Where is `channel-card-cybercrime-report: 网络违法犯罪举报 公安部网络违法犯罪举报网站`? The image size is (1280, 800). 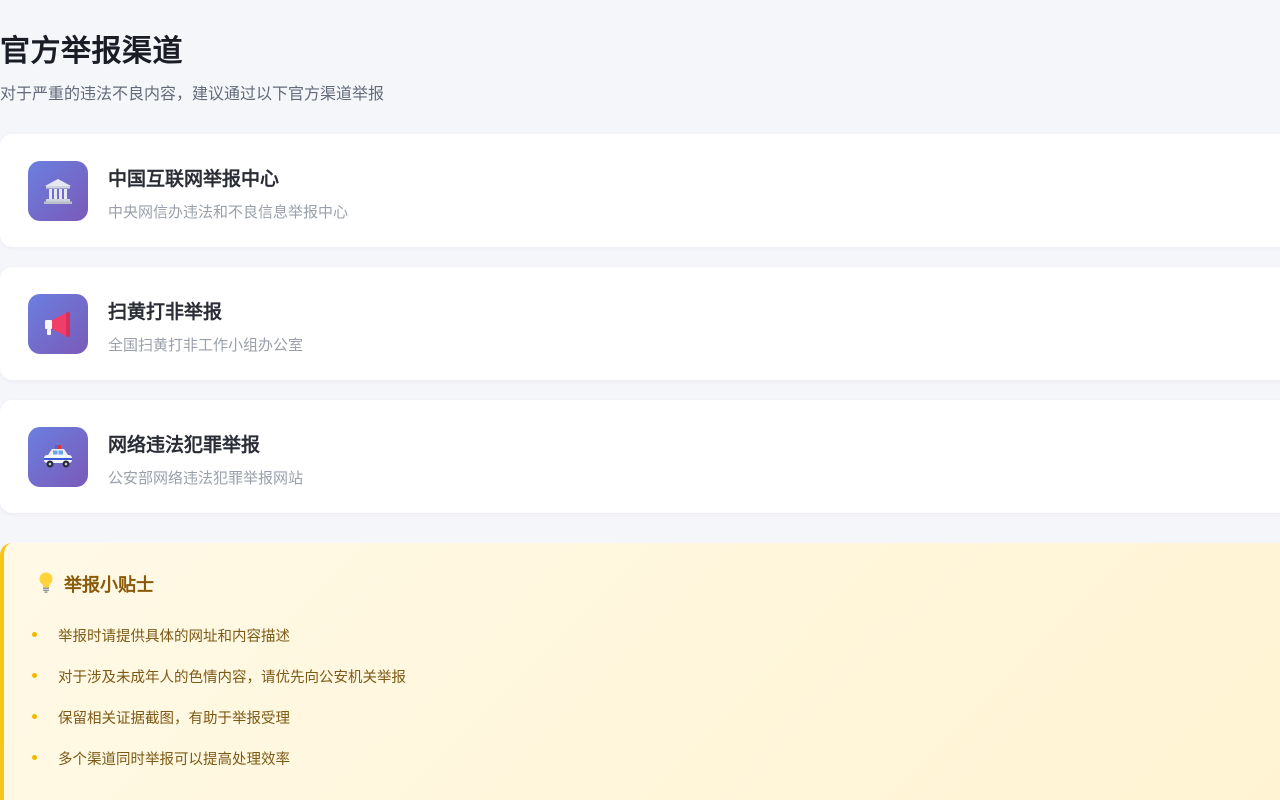
channel-card-cybercrime-report: 网络违法犯罪举报 公安部网络违法犯罪举报网站 is located at coordinates (640, 456).